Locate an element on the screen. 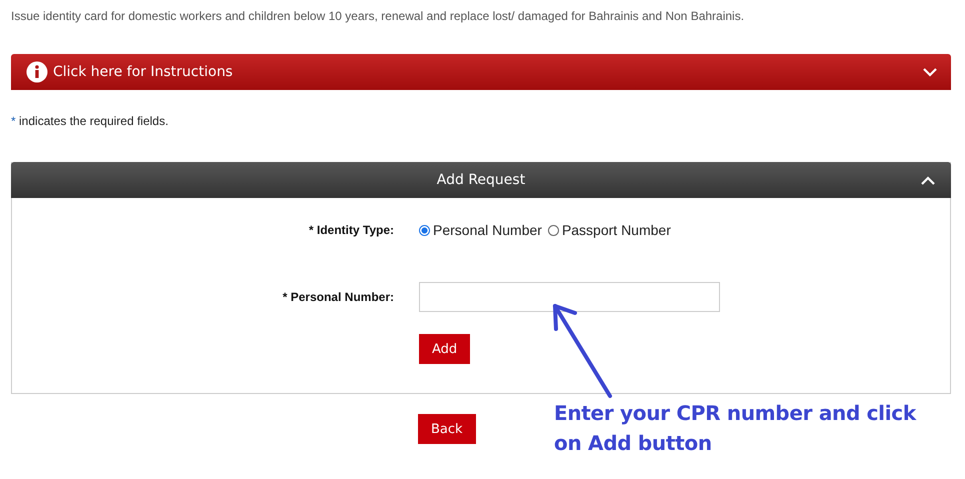 The image size is (965, 479). required-mark: * is located at coordinates (13, 121).